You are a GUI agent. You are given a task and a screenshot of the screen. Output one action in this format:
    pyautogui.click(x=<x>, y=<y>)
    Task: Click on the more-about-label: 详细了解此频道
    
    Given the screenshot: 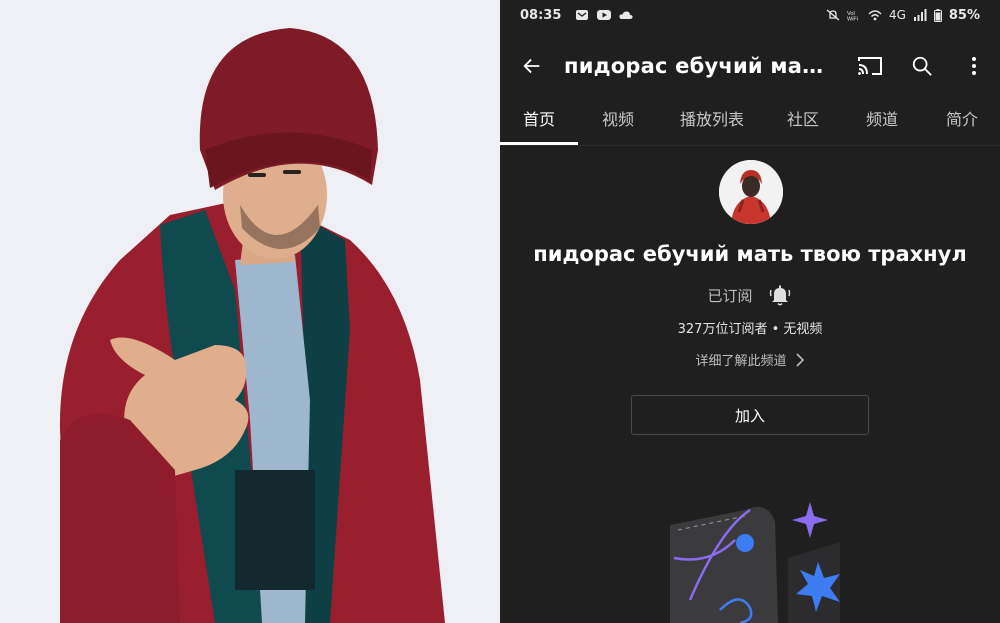 What is the action you would take?
    pyautogui.click(x=741, y=361)
    